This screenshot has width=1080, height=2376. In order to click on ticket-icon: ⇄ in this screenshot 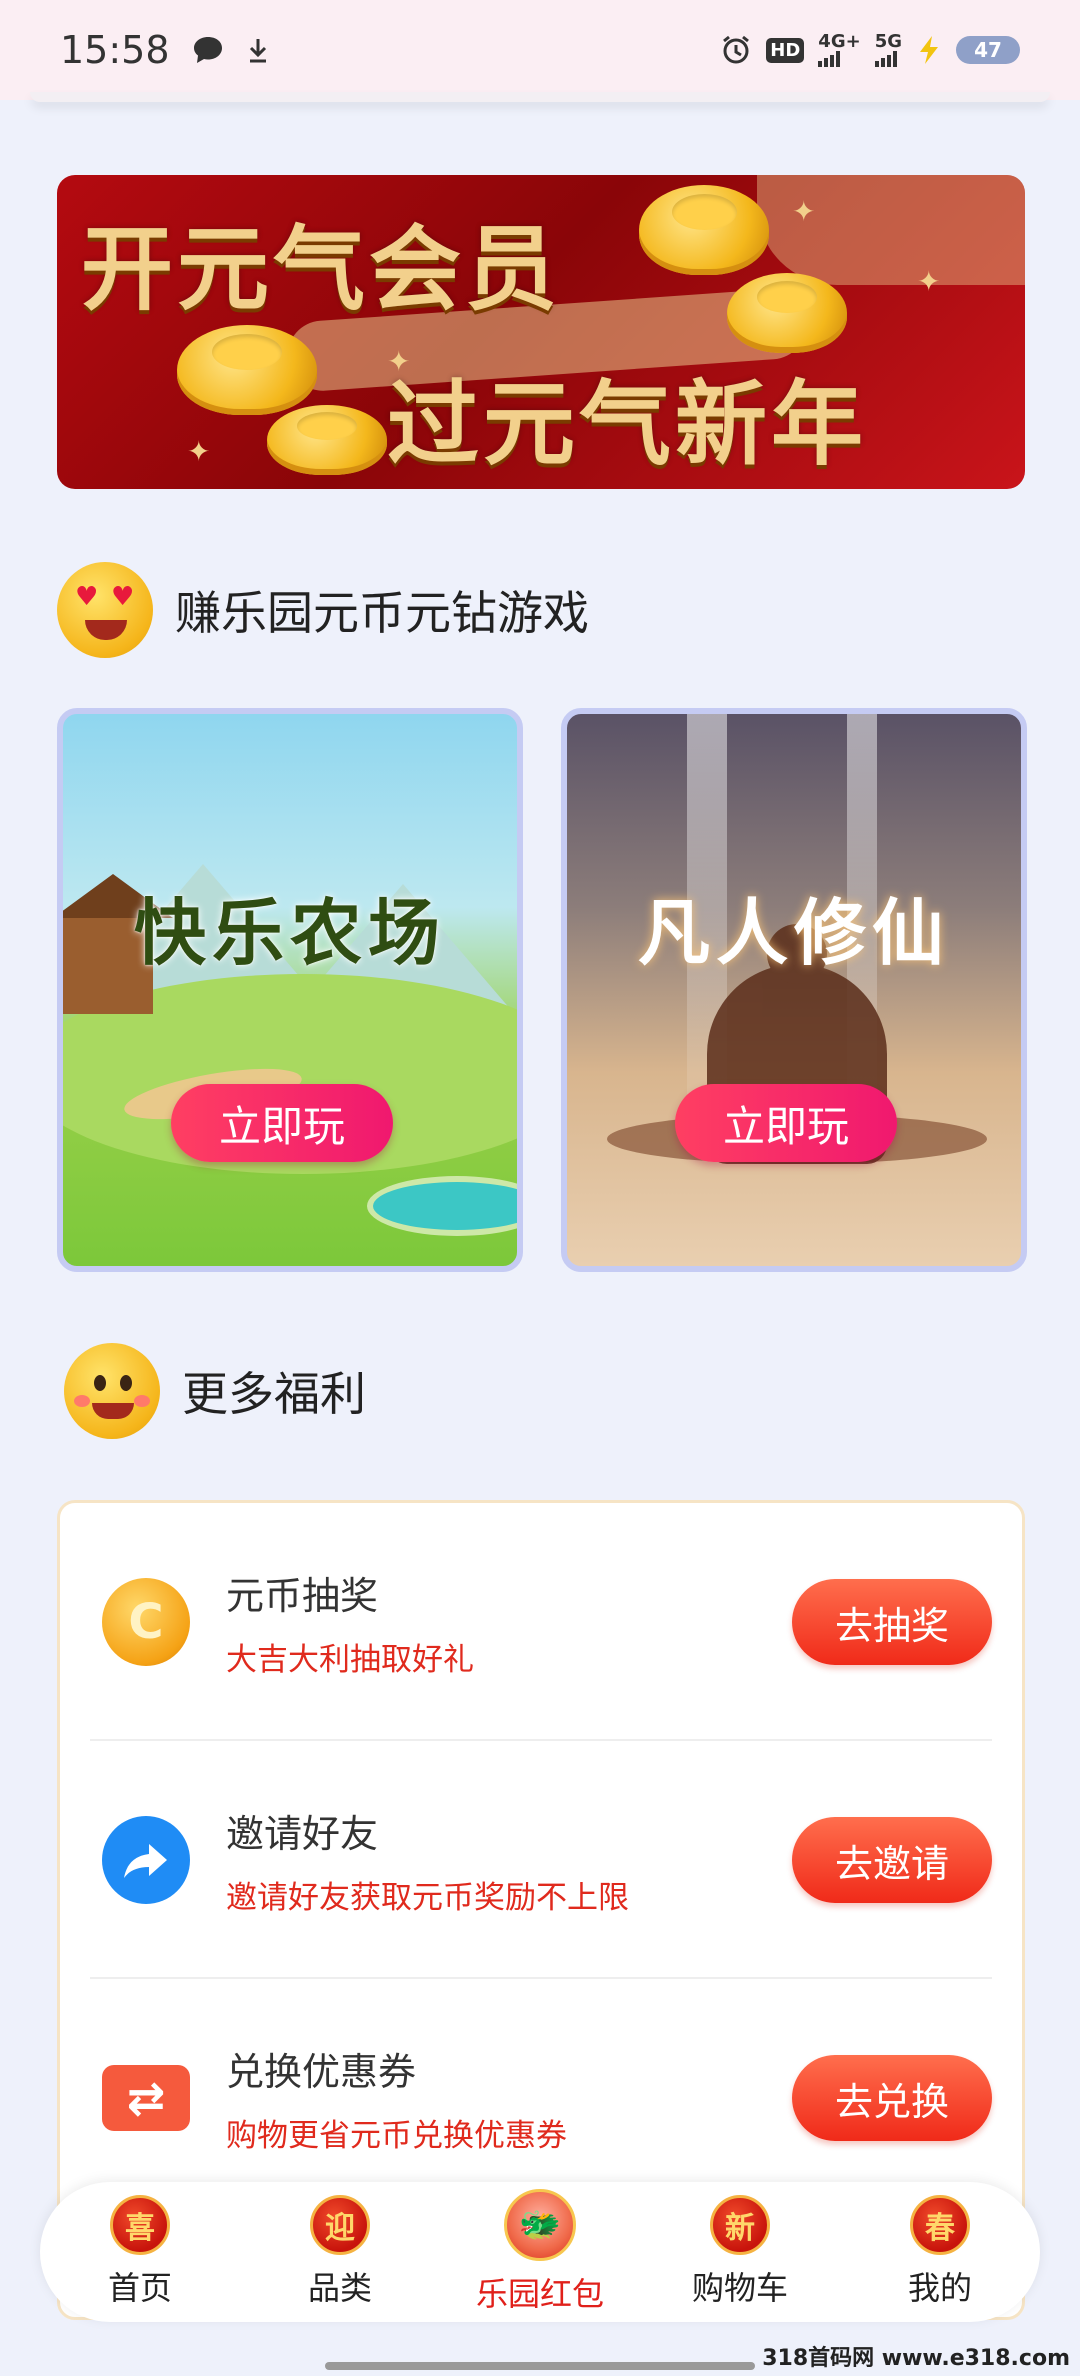, I will do `click(146, 2098)`.